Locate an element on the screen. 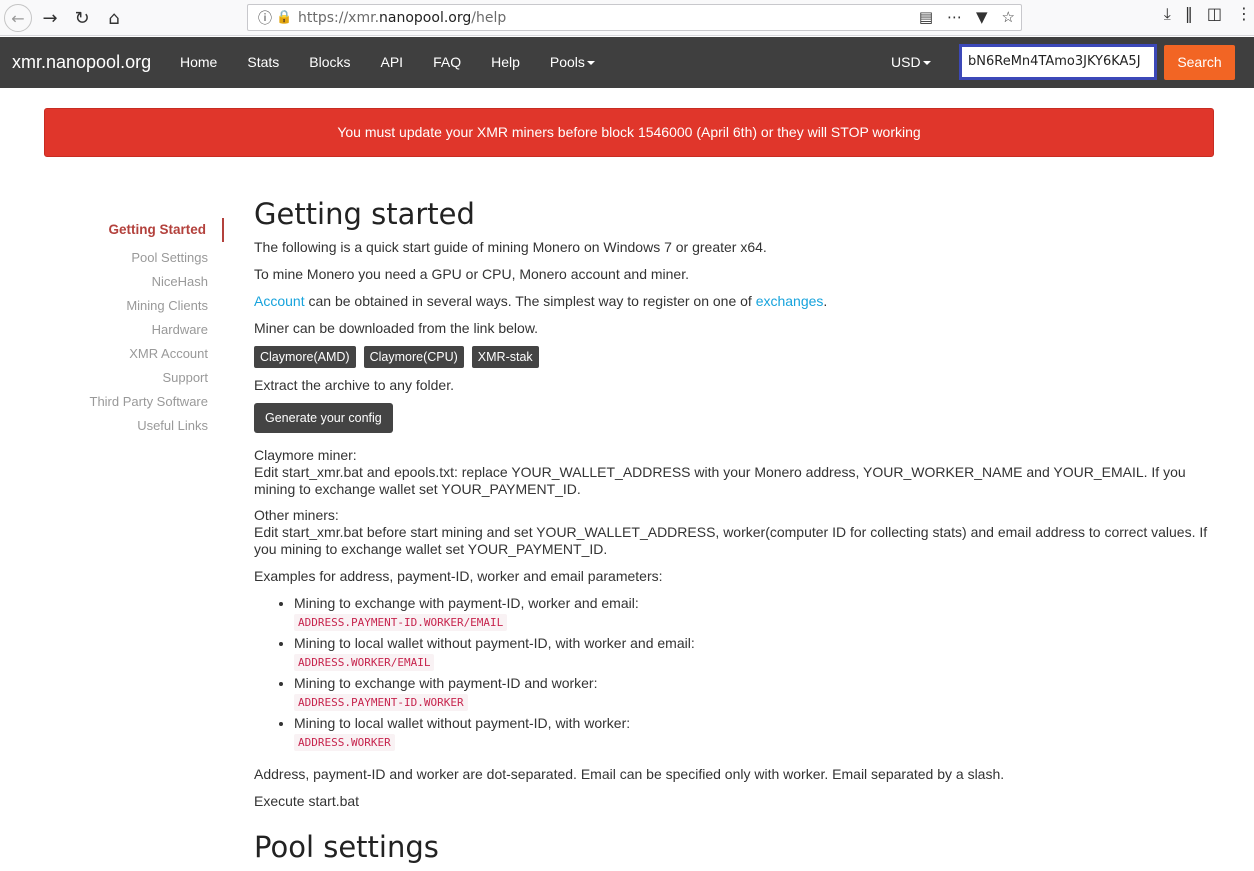  nav-home: Home is located at coordinates (198, 62).